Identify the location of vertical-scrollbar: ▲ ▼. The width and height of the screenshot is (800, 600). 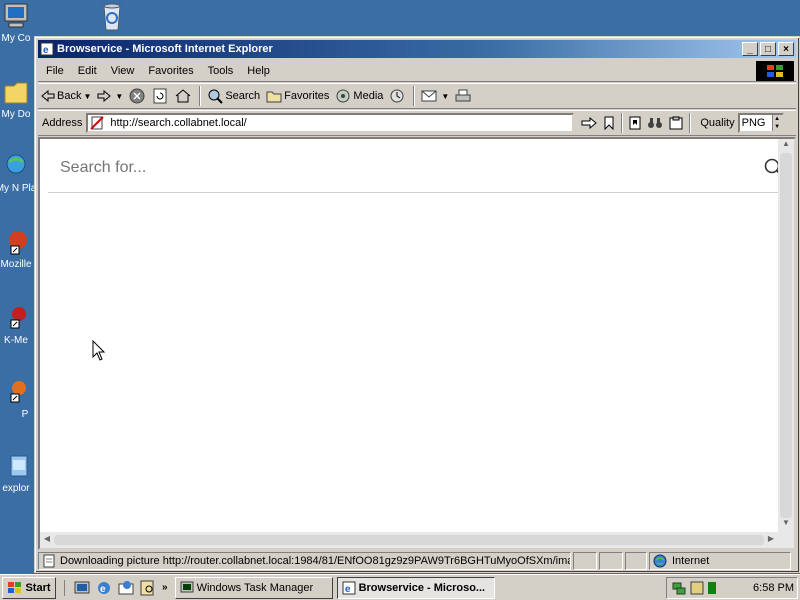
(786, 335).